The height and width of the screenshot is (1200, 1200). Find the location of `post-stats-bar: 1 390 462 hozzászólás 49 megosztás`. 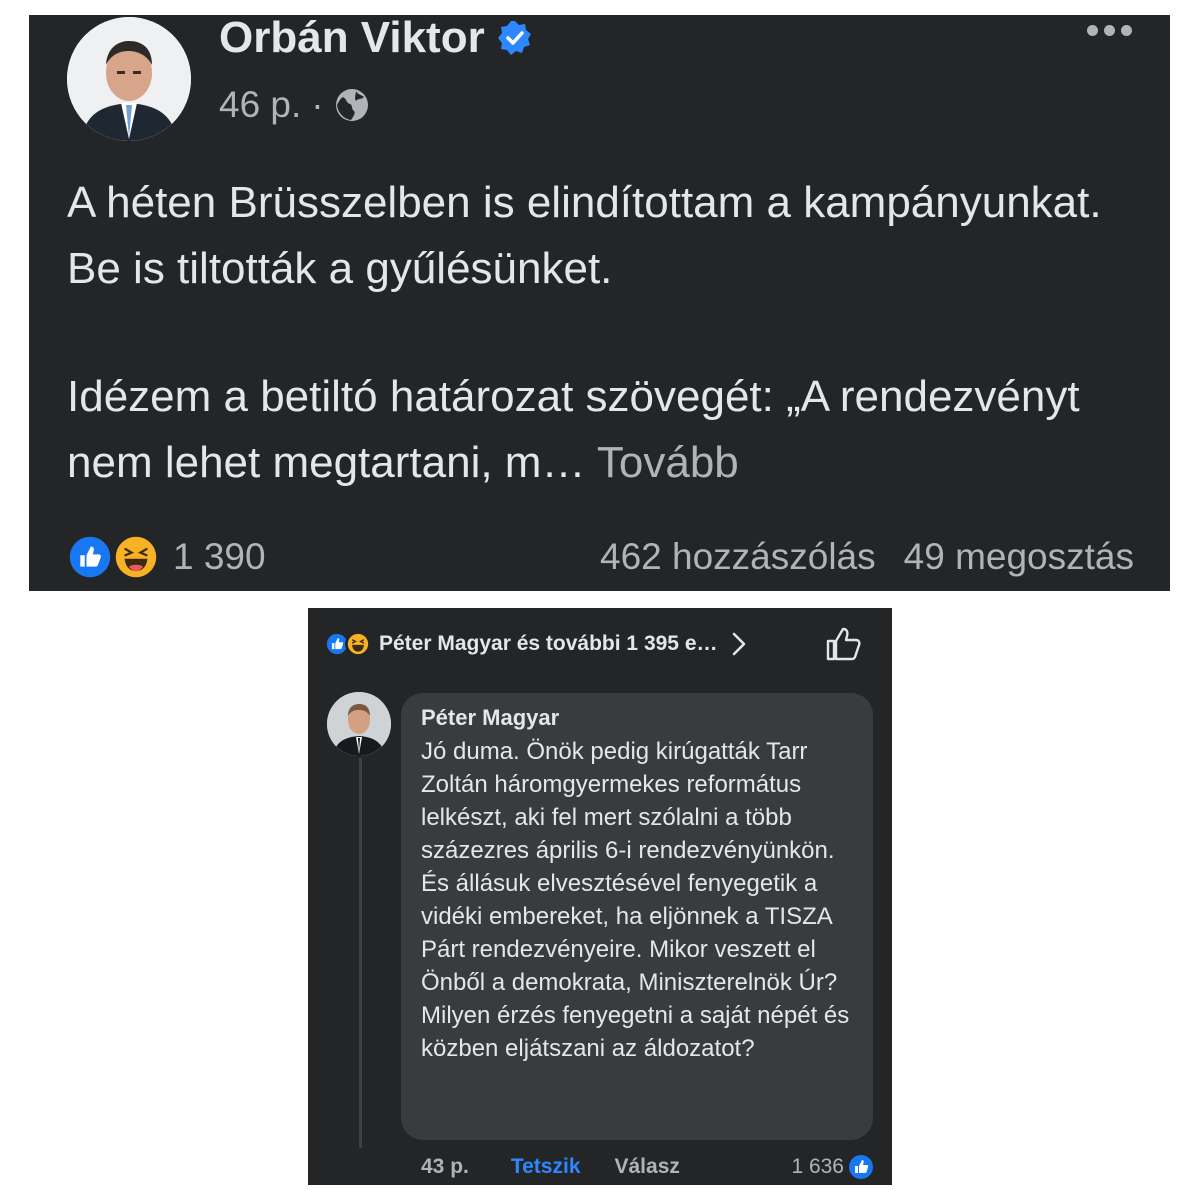

post-stats-bar: 1 390 462 hozzászólás 49 megosztás is located at coordinates (599, 557).